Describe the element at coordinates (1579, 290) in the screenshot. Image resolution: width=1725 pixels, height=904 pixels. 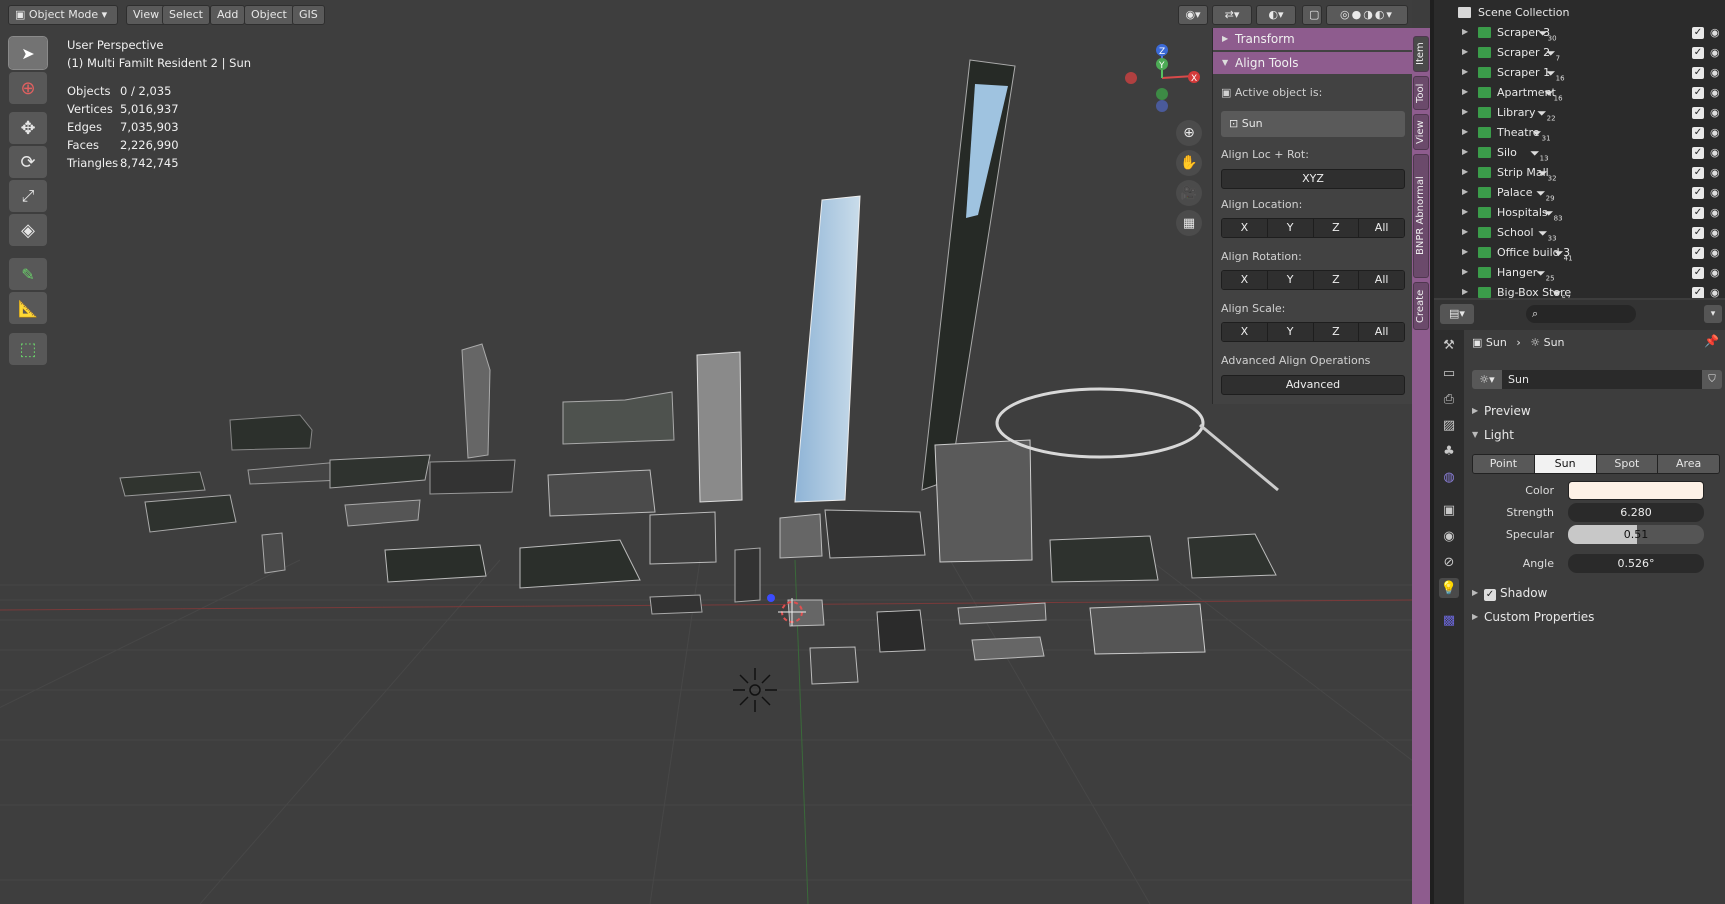
I see `outliner-row: ▶Big-Box Store⏷57✓◉` at that location.